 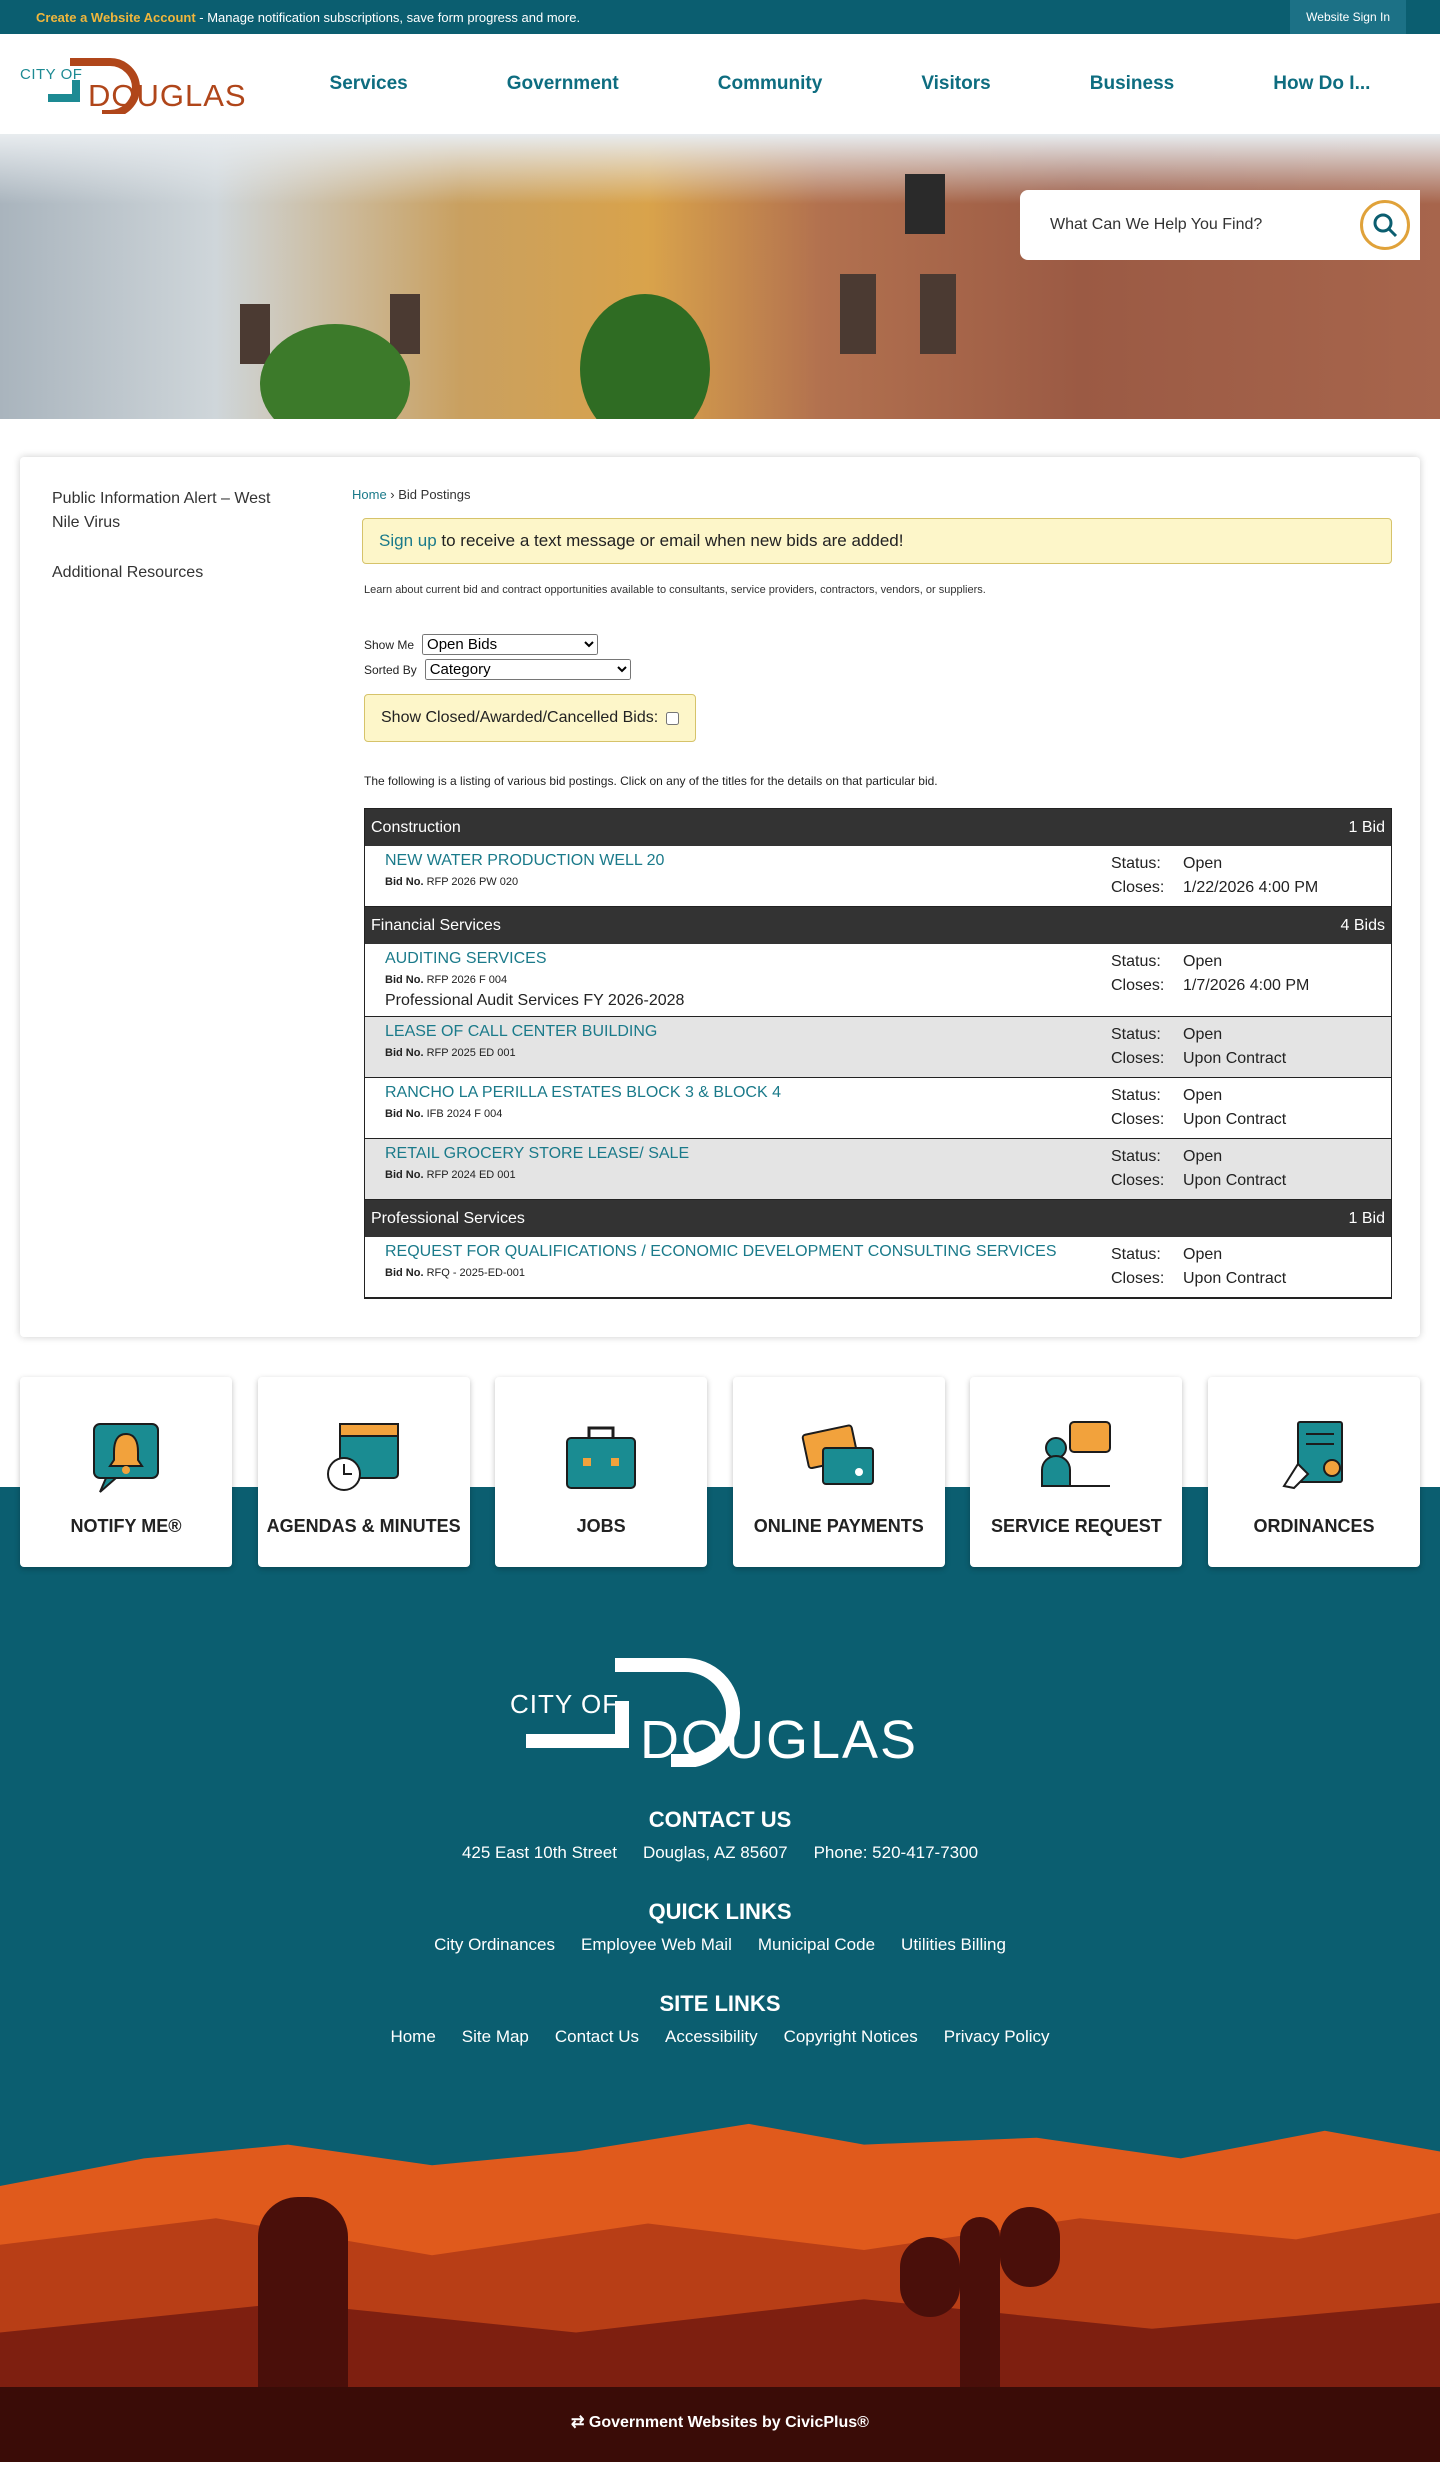 What do you see at coordinates (816, 1945) in the screenshot?
I see `footer-quick-link: Municipal Code` at bounding box center [816, 1945].